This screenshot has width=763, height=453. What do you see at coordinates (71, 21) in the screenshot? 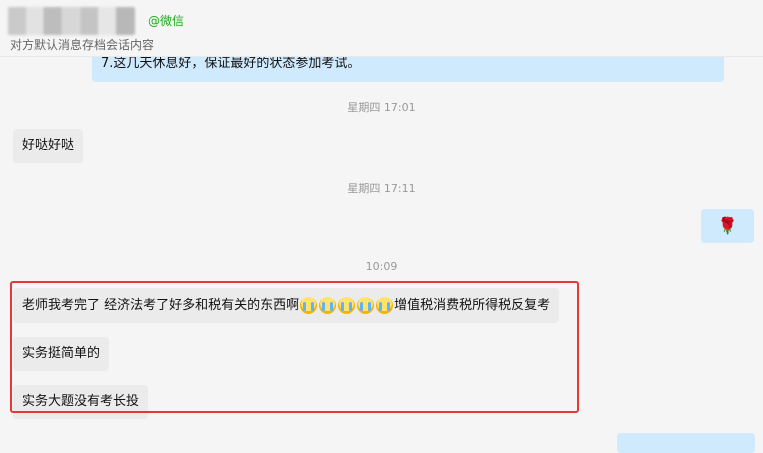
I see `blurred-contact-name` at bounding box center [71, 21].